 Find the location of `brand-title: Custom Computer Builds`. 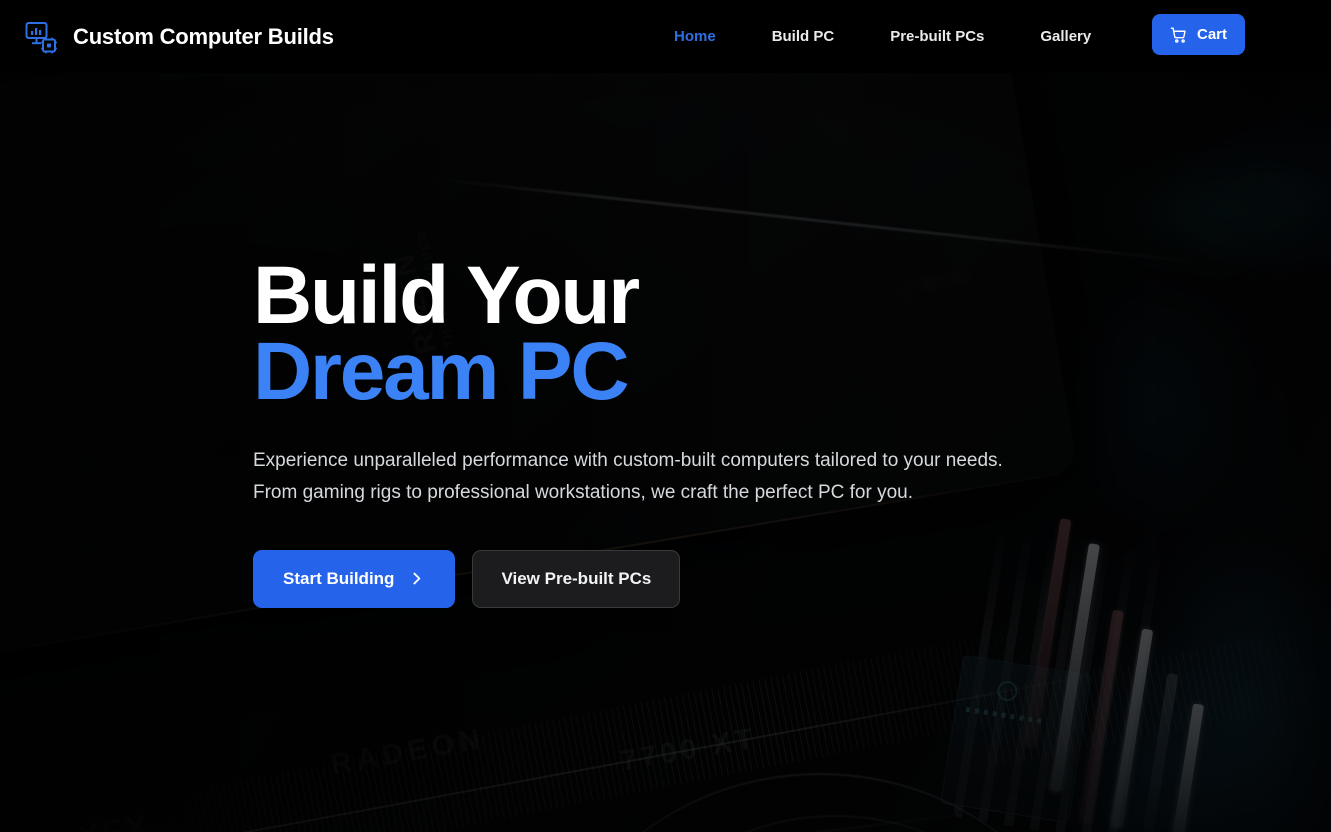

brand-title: Custom Computer Builds is located at coordinates (203, 36).